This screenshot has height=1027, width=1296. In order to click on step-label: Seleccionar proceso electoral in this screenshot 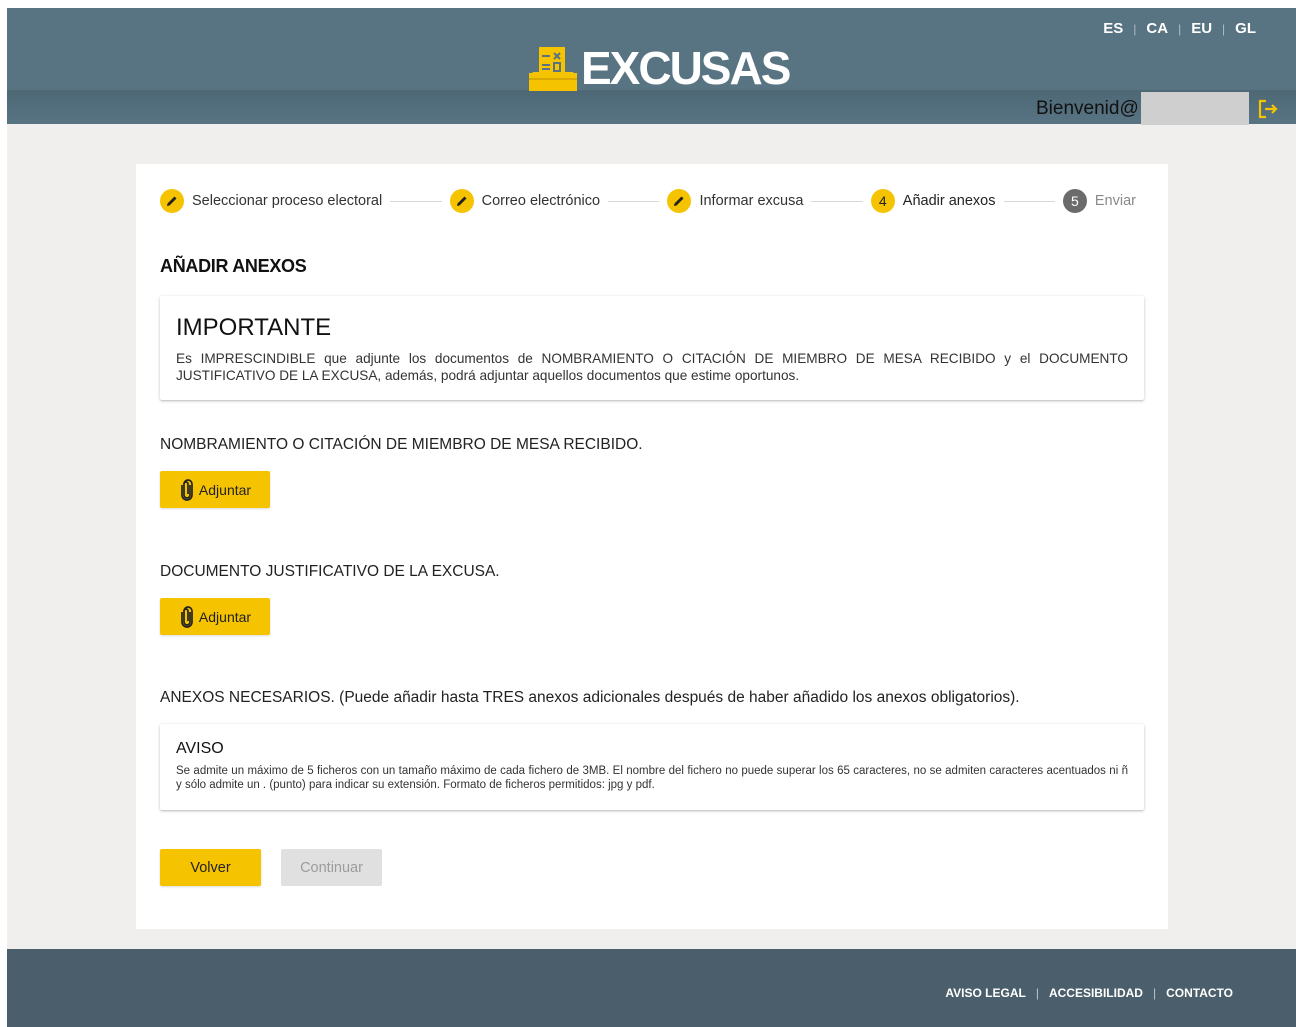, I will do `click(287, 201)`.